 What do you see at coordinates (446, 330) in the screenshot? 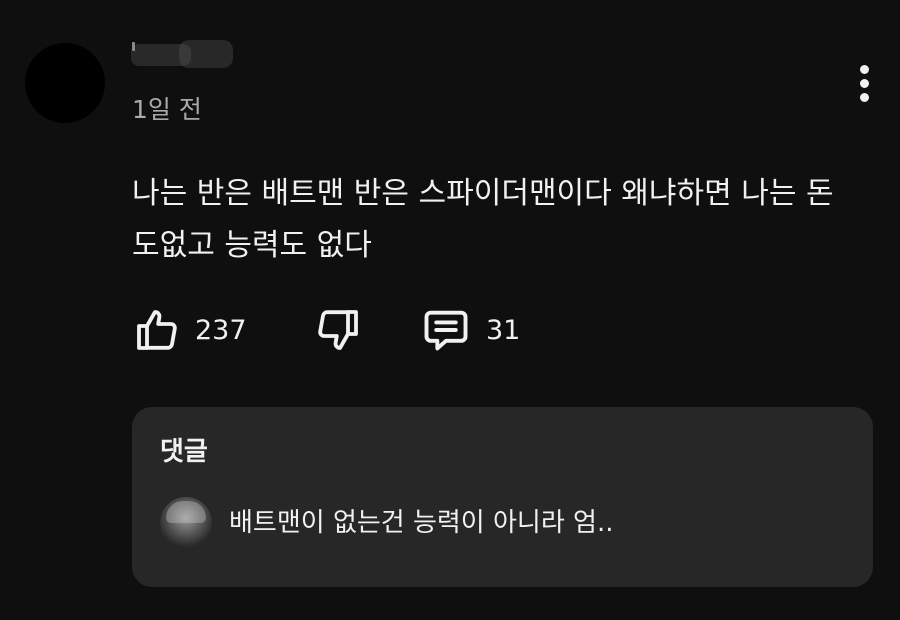
I see `comment-icon` at bounding box center [446, 330].